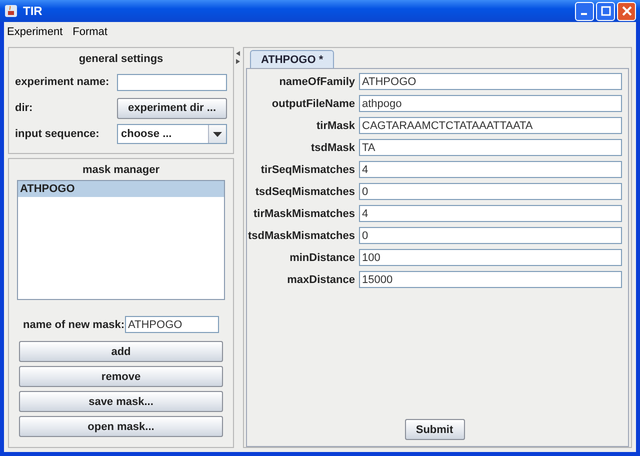 The height and width of the screenshot is (456, 640). I want to click on list-item: ATHPOGO, so click(121, 189).